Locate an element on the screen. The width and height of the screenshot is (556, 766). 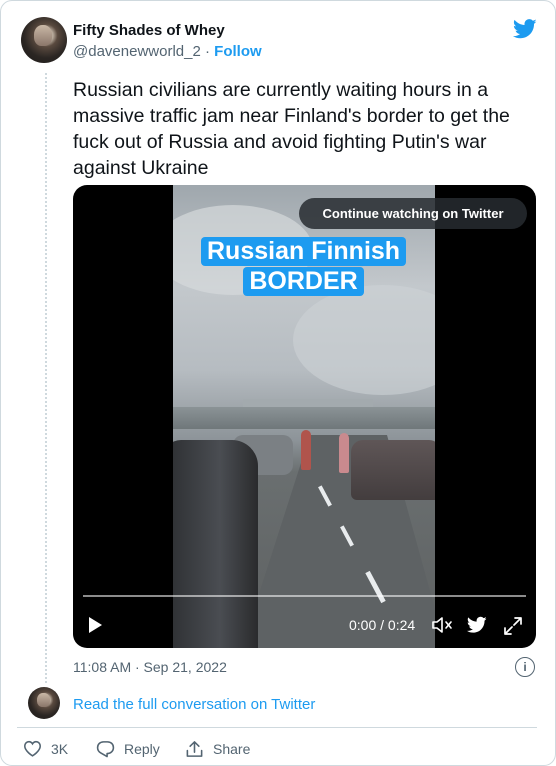
like-button: 3K is located at coordinates (45, 748).